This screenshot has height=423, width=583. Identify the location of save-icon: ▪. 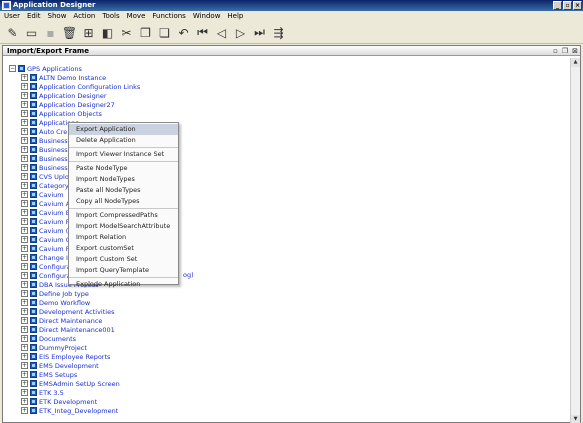
(50, 32).